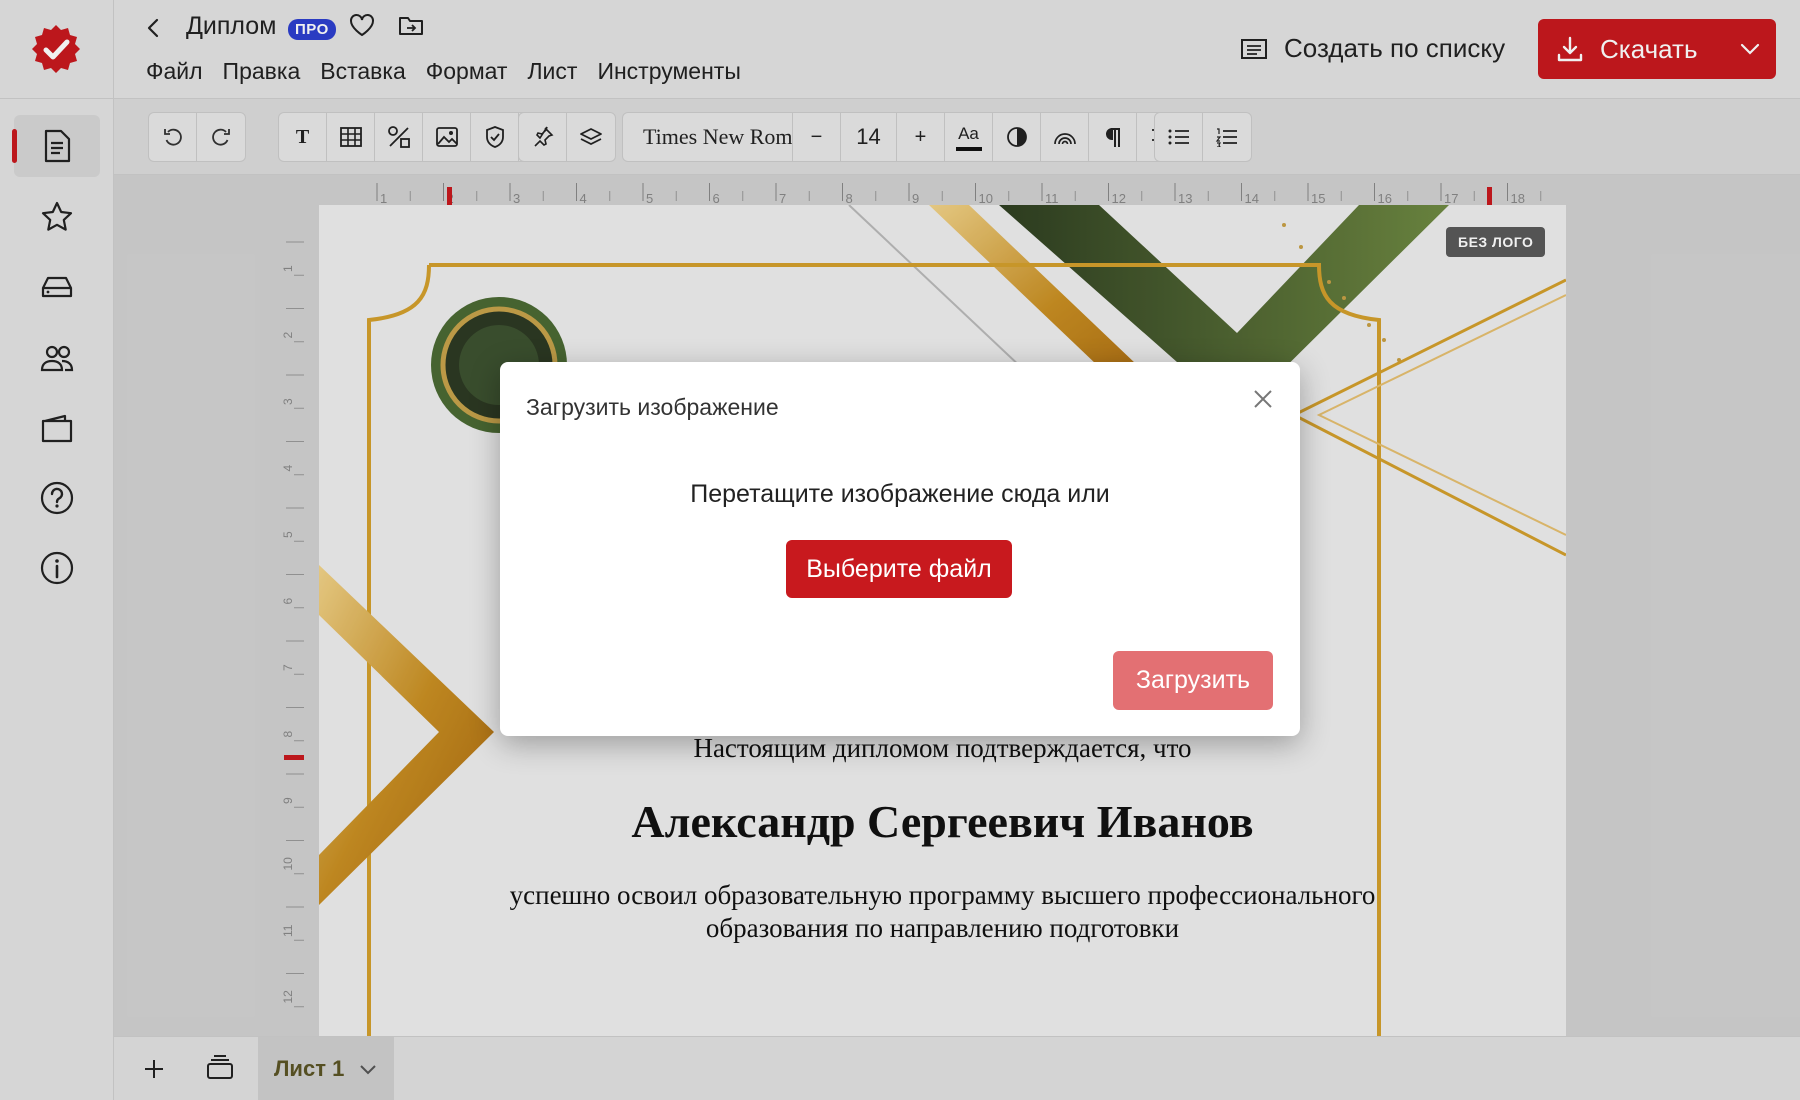 This screenshot has width=1800, height=1100. Describe the element at coordinates (899, 569) in the screenshot. I see `choose-file-button: Выберите файл` at that location.